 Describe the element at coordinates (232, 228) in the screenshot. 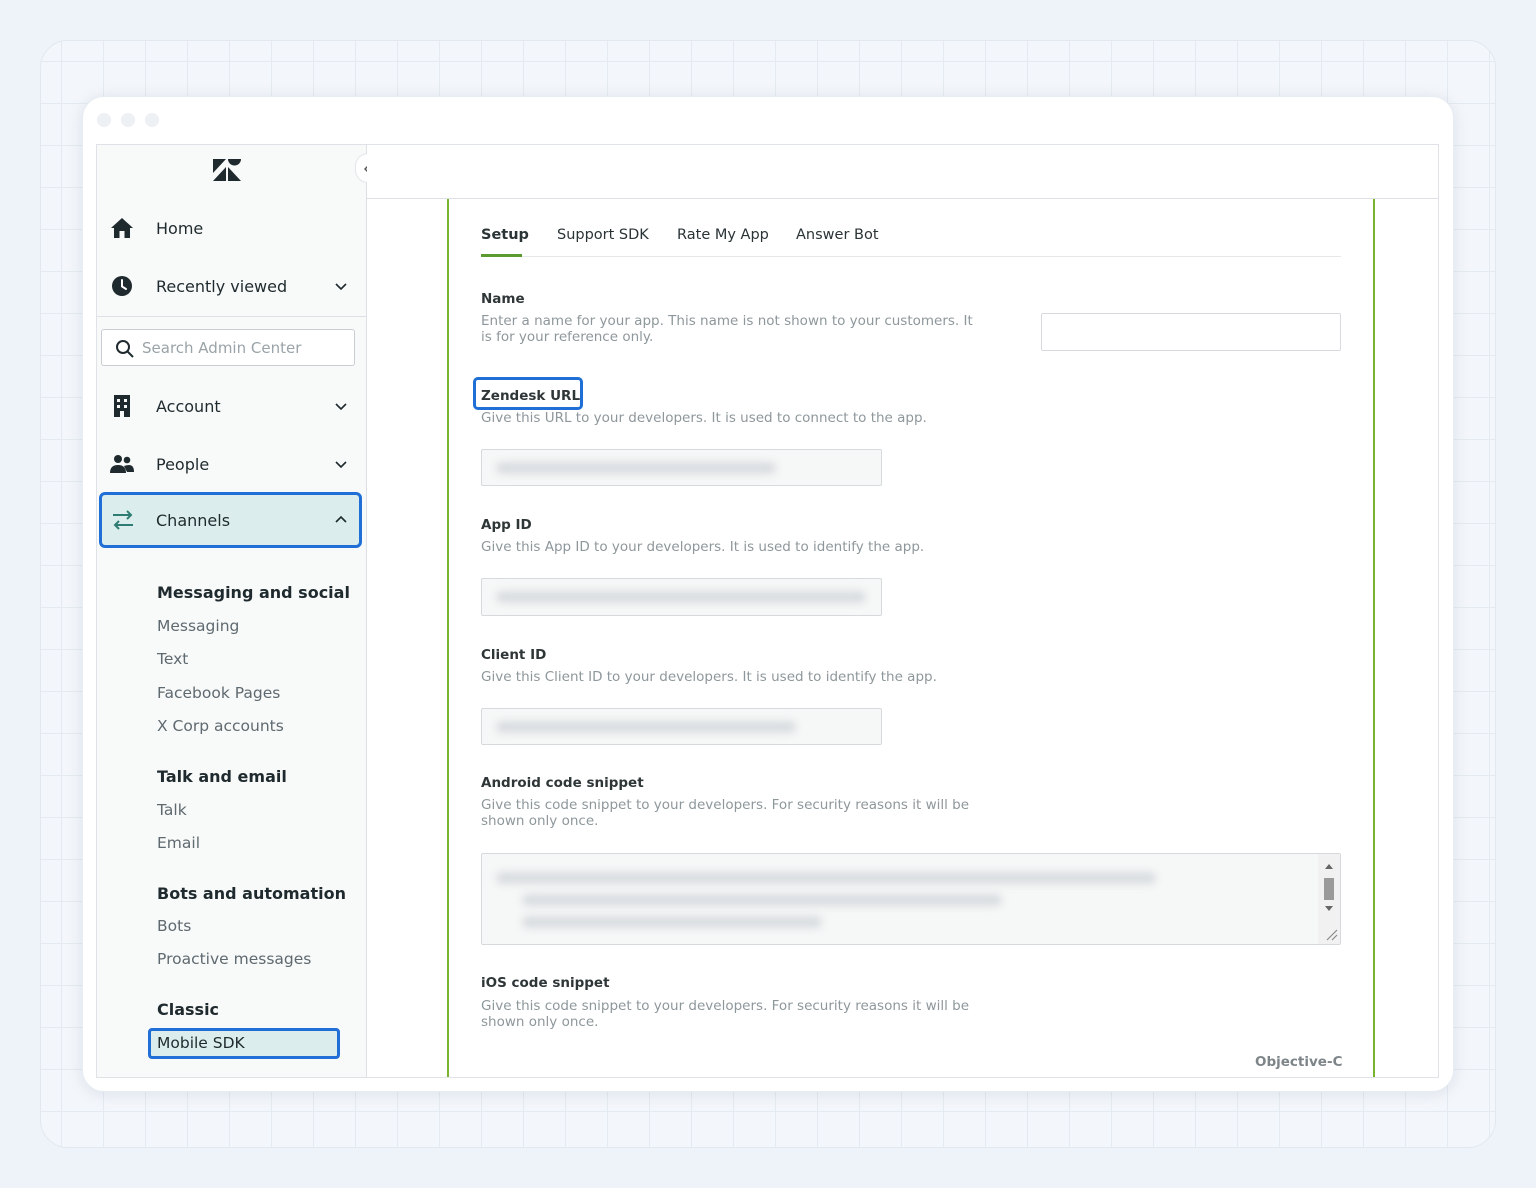

I see `sidebar-item-home: Home` at that location.